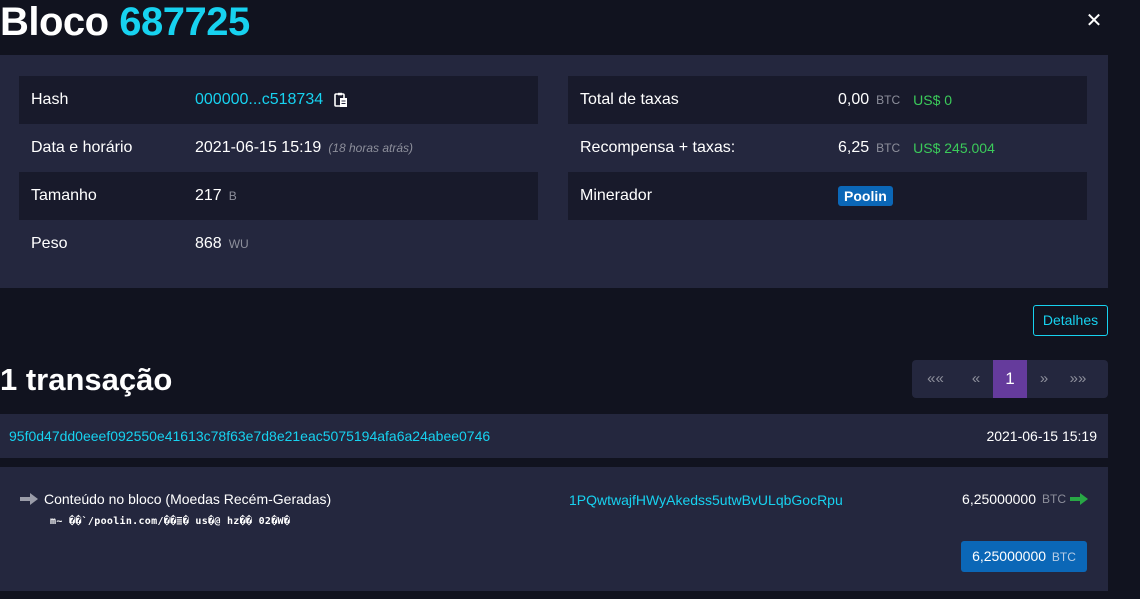 The image size is (1140, 599). What do you see at coordinates (188, 499) in the screenshot?
I see `input-label: Conteúdo no bloco (Moedas Recém-Geradas)` at bounding box center [188, 499].